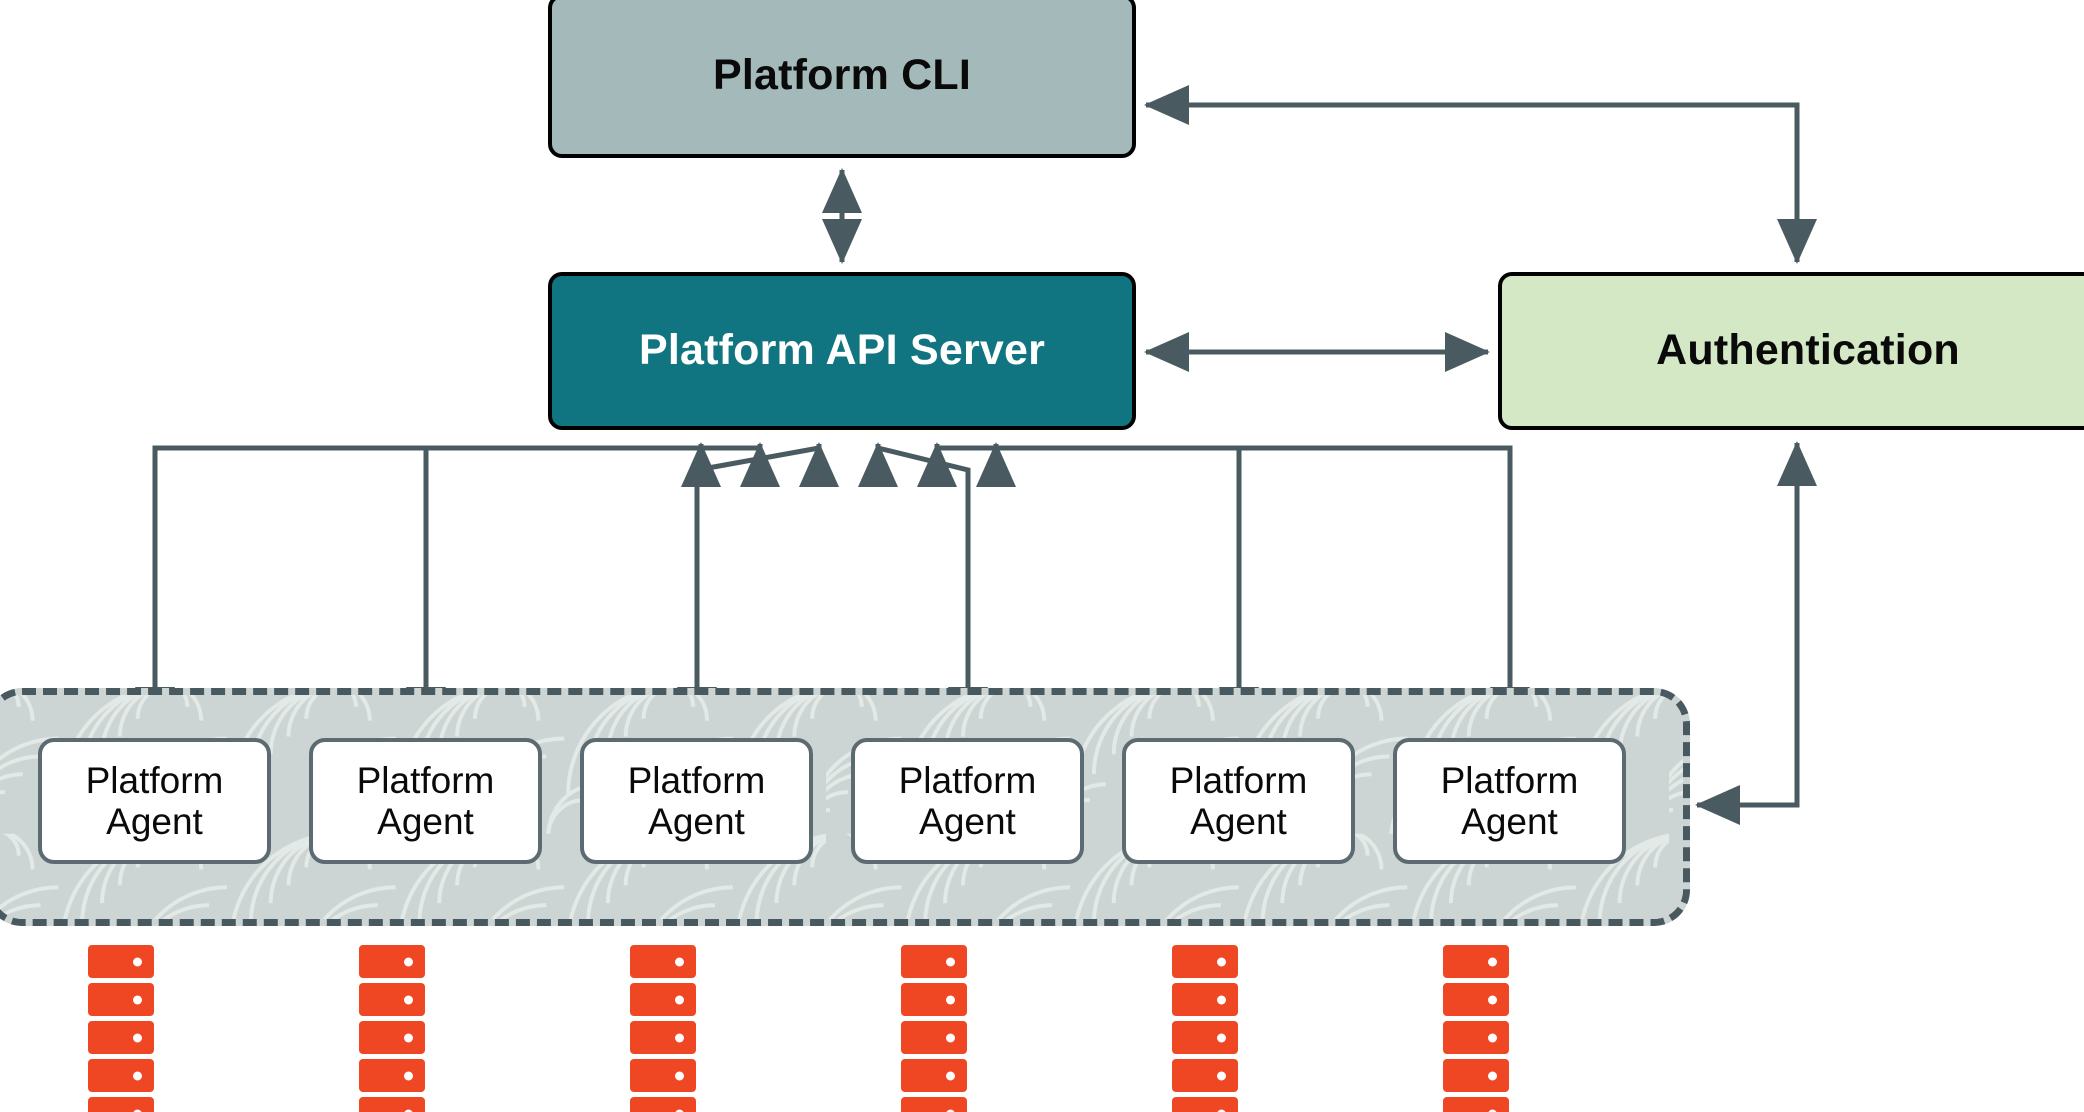  I want to click on platform-agent-1-label: Platform Agent, so click(154, 800).